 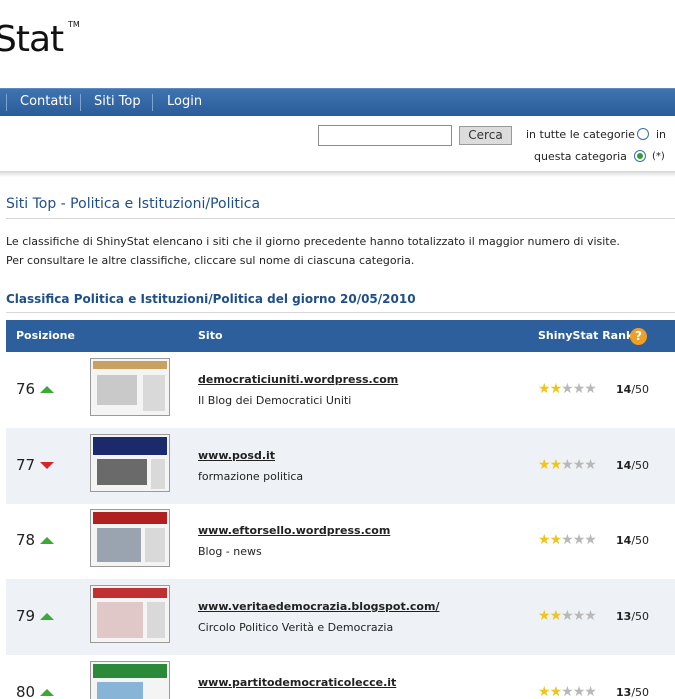 I want to click on help-icon: ?, so click(x=638, y=336).